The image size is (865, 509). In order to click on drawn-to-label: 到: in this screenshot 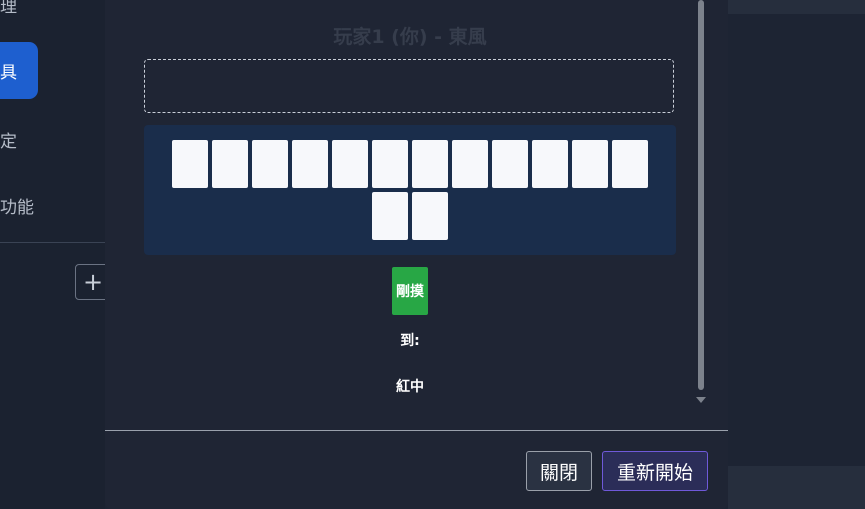, I will do `click(410, 341)`.